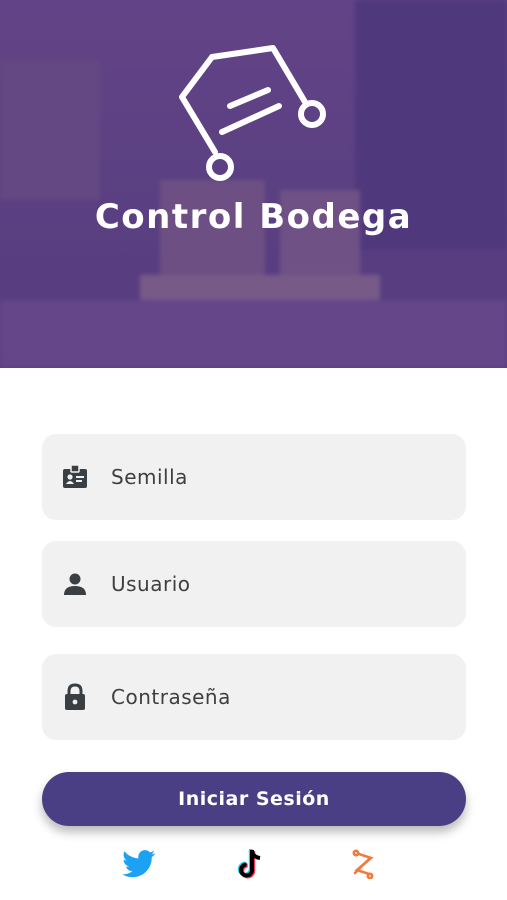 Image resolution: width=507 pixels, height=900 pixels. What do you see at coordinates (75, 477) in the screenshot?
I see `id-badge-icon` at bounding box center [75, 477].